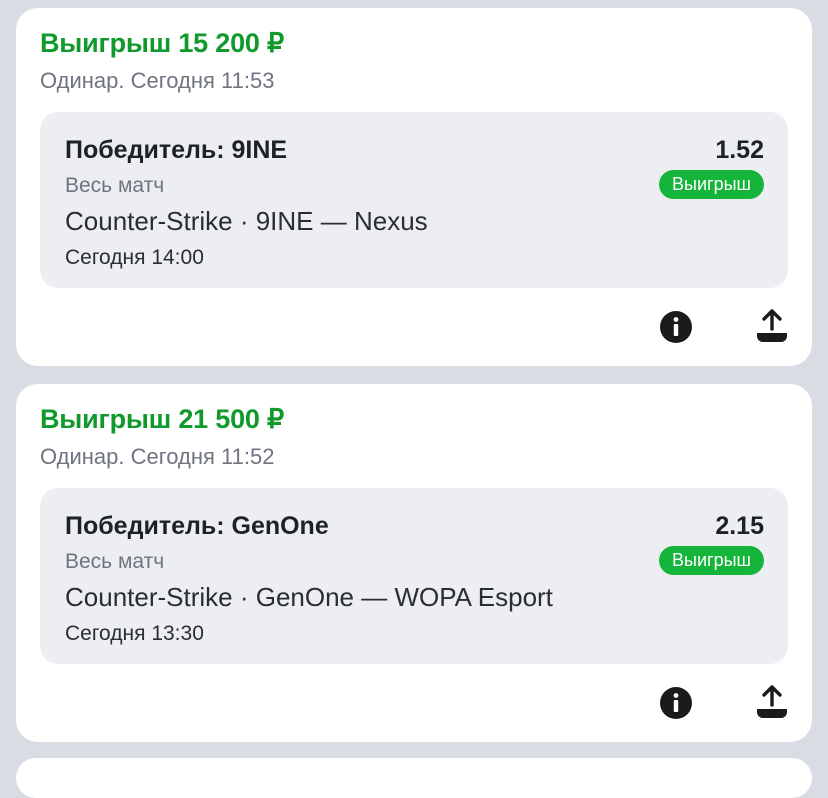 Image resolution: width=828 pixels, height=798 pixels. I want to click on bet-meta: Одинар. Сегодня 11:52, so click(157, 456).